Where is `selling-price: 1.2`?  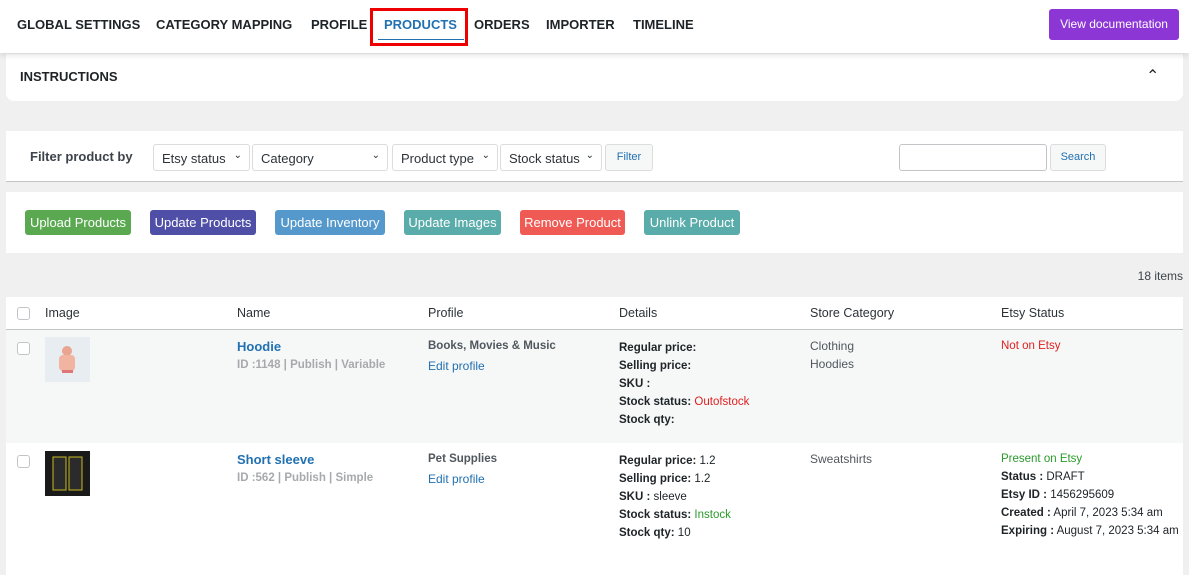 selling-price: 1.2 is located at coordinates (702, 479).